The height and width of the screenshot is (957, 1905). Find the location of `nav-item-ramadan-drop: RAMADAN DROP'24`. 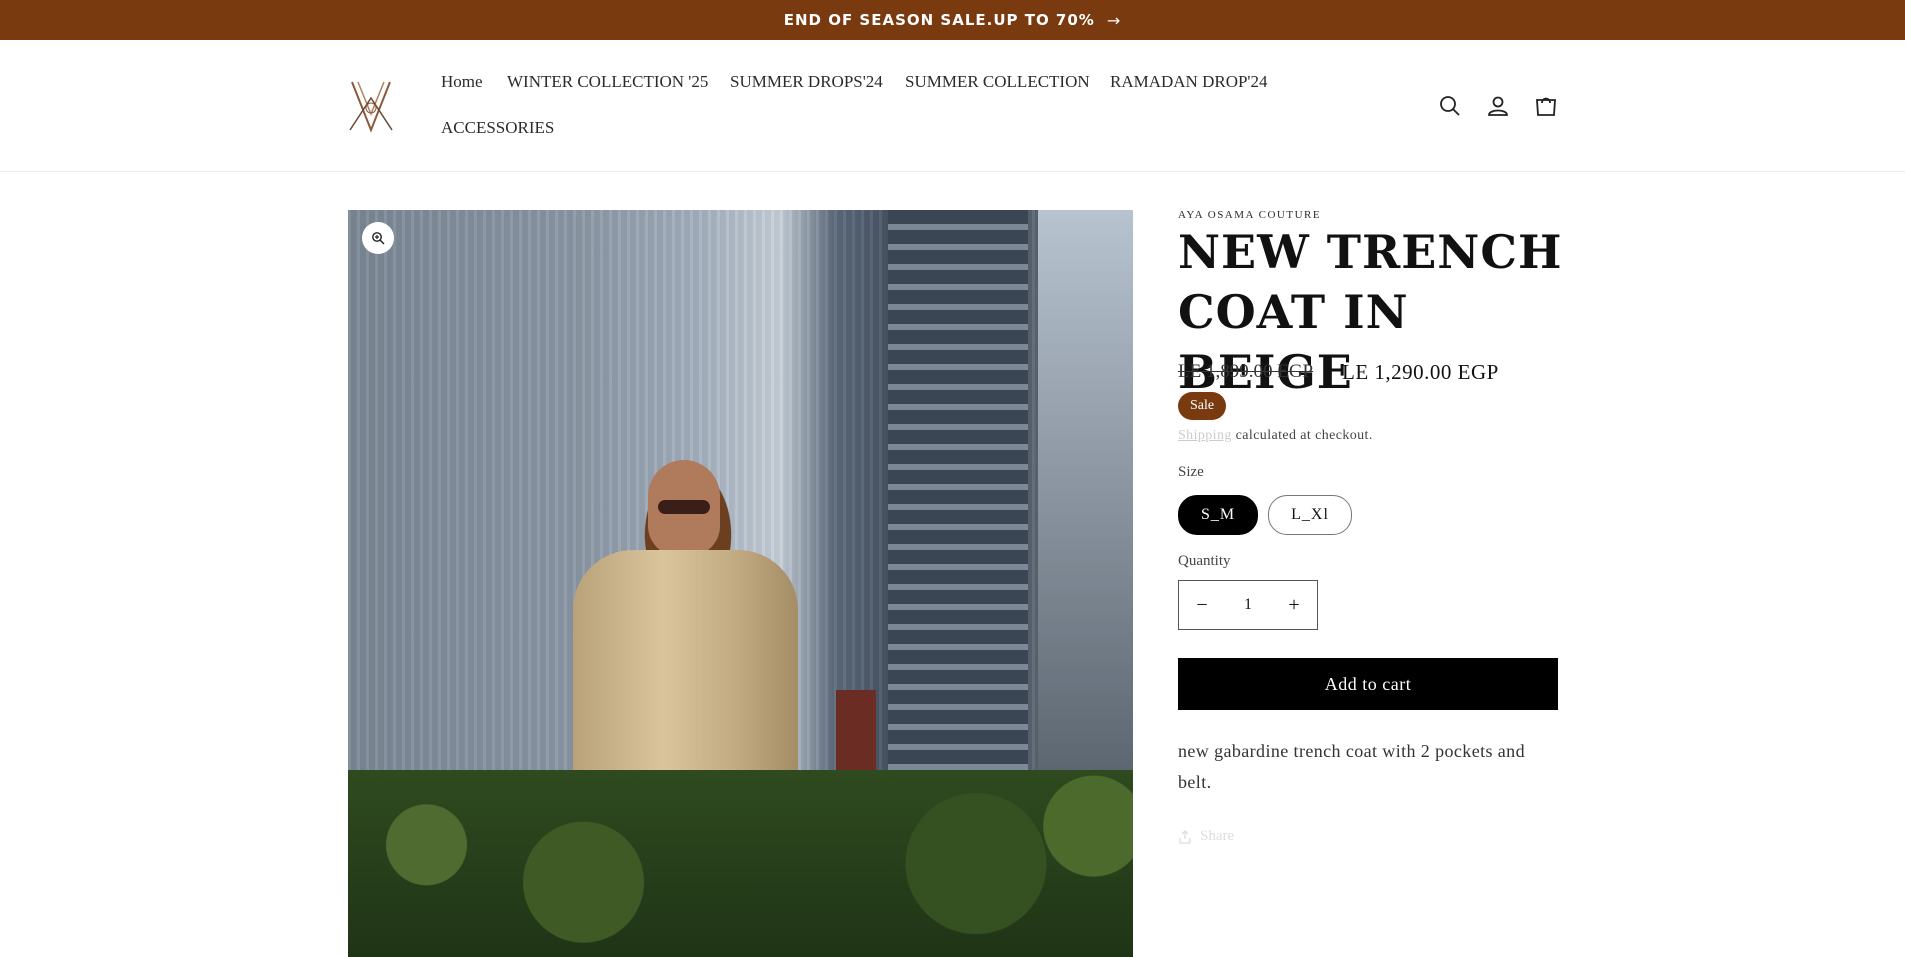

nav-item-ramadan-drop: RAMADAN DROP'24 is located at coordinates (1189, 82).